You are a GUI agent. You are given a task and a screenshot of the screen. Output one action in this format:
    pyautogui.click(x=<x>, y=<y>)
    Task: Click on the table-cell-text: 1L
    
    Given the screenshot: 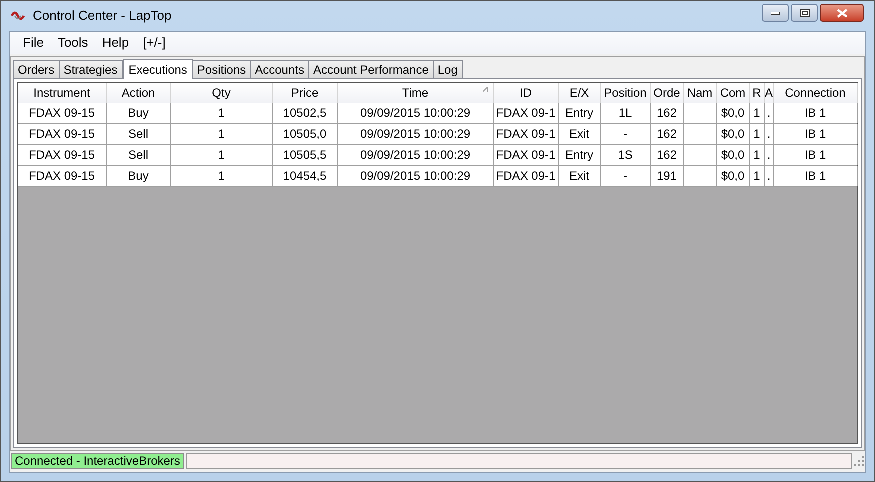 What is the action you would take?
    pyautogui.click(x=625, y=113)
    